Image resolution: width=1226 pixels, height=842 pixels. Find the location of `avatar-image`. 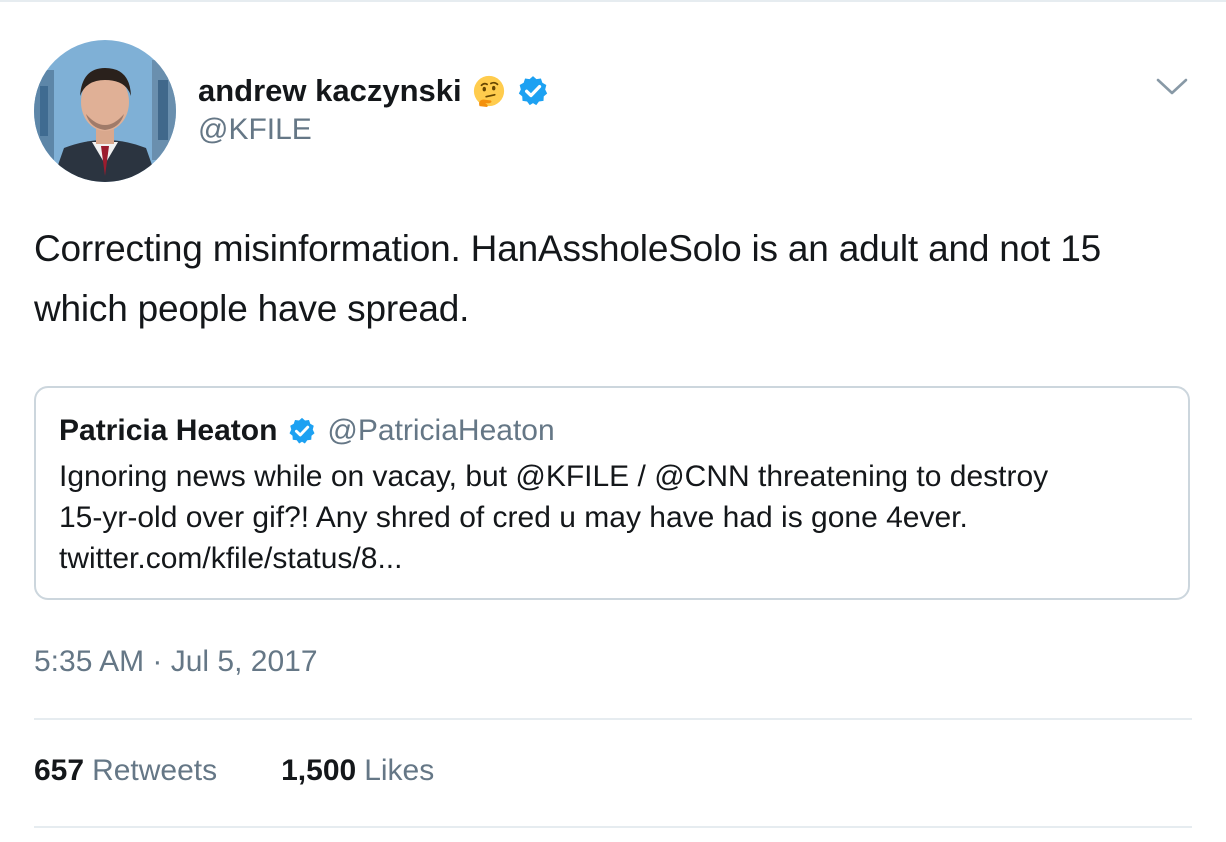

avatar-image is located at coordinates (105, 111).